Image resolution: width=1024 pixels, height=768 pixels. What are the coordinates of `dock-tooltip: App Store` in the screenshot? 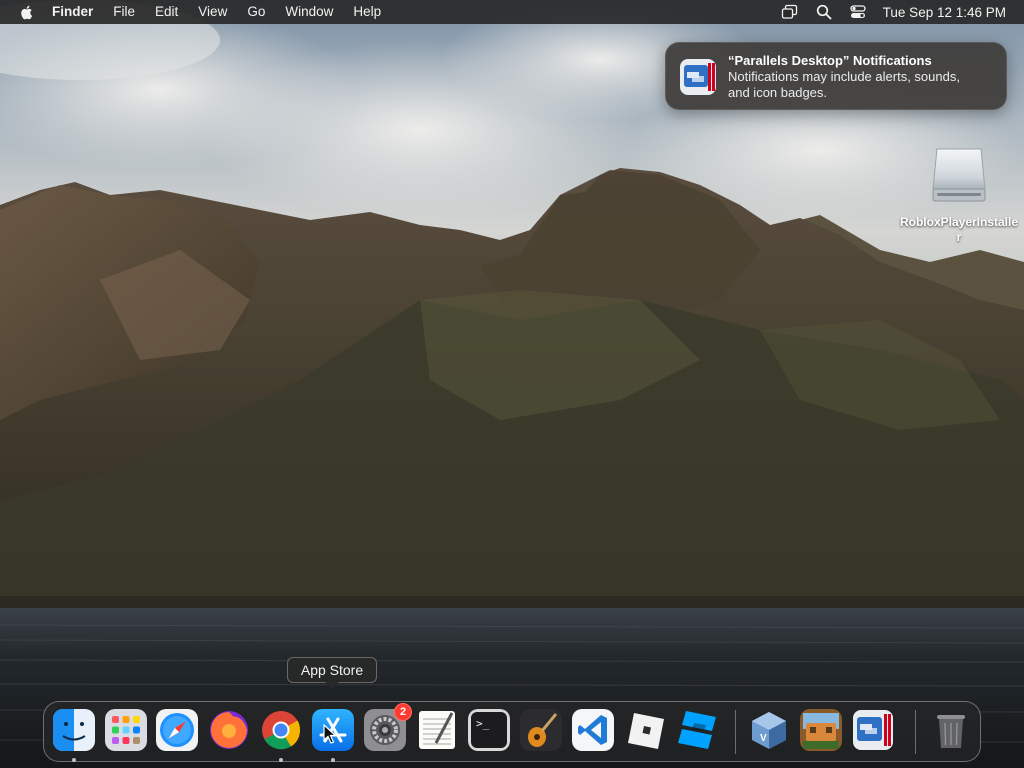 It's located at (332, 673).